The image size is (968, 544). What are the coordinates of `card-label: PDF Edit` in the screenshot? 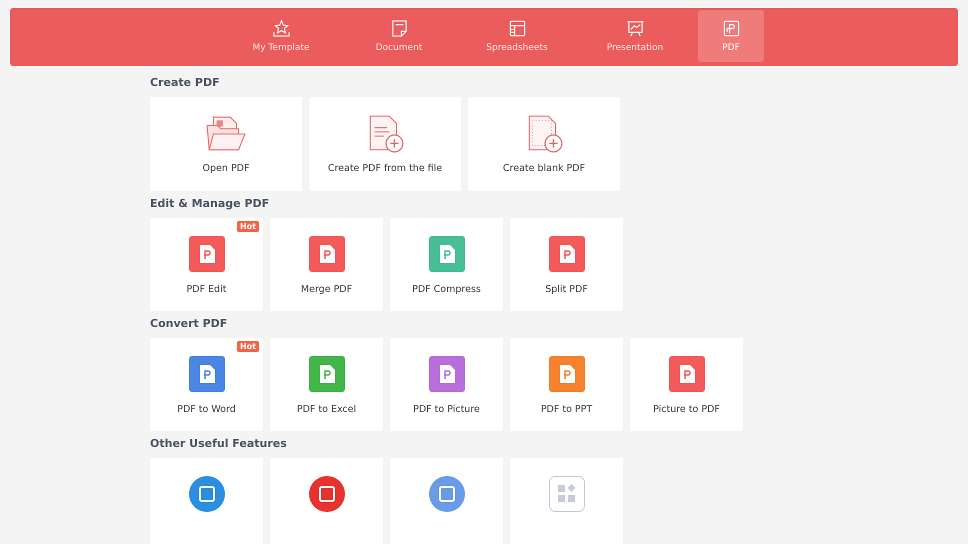 It's located at (206, 289).